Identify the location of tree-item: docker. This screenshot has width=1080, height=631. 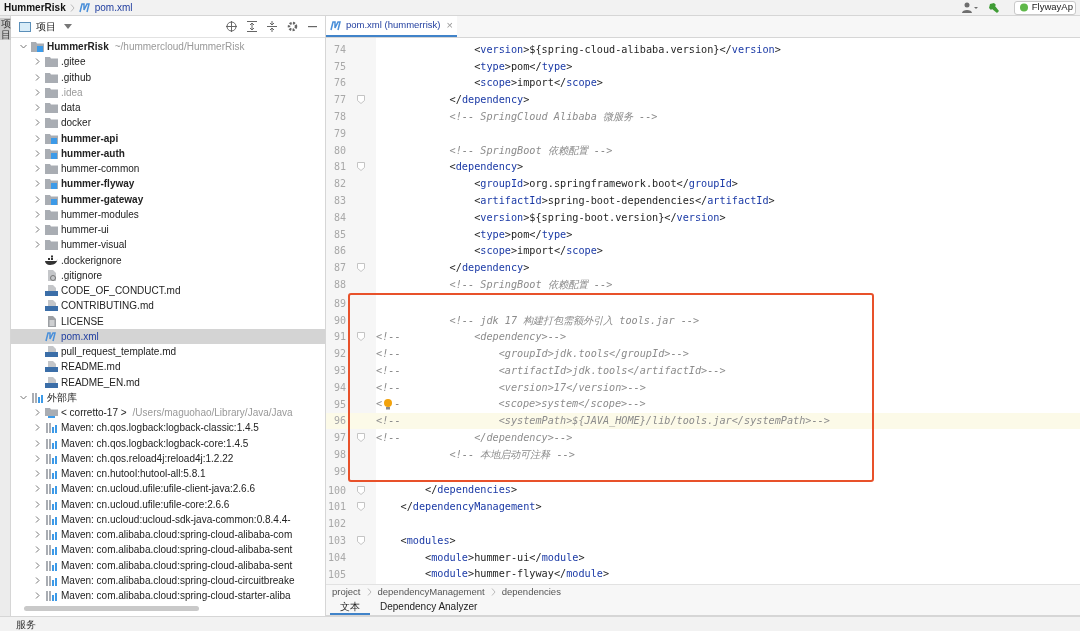
(168, 123).